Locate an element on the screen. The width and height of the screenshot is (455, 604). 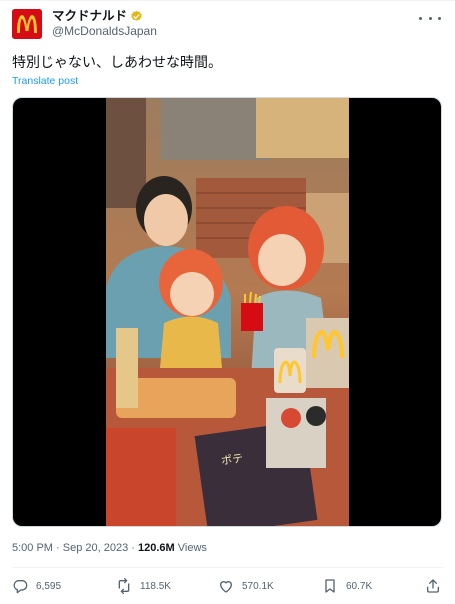
more-options-button is located at coordinates (430, 18).